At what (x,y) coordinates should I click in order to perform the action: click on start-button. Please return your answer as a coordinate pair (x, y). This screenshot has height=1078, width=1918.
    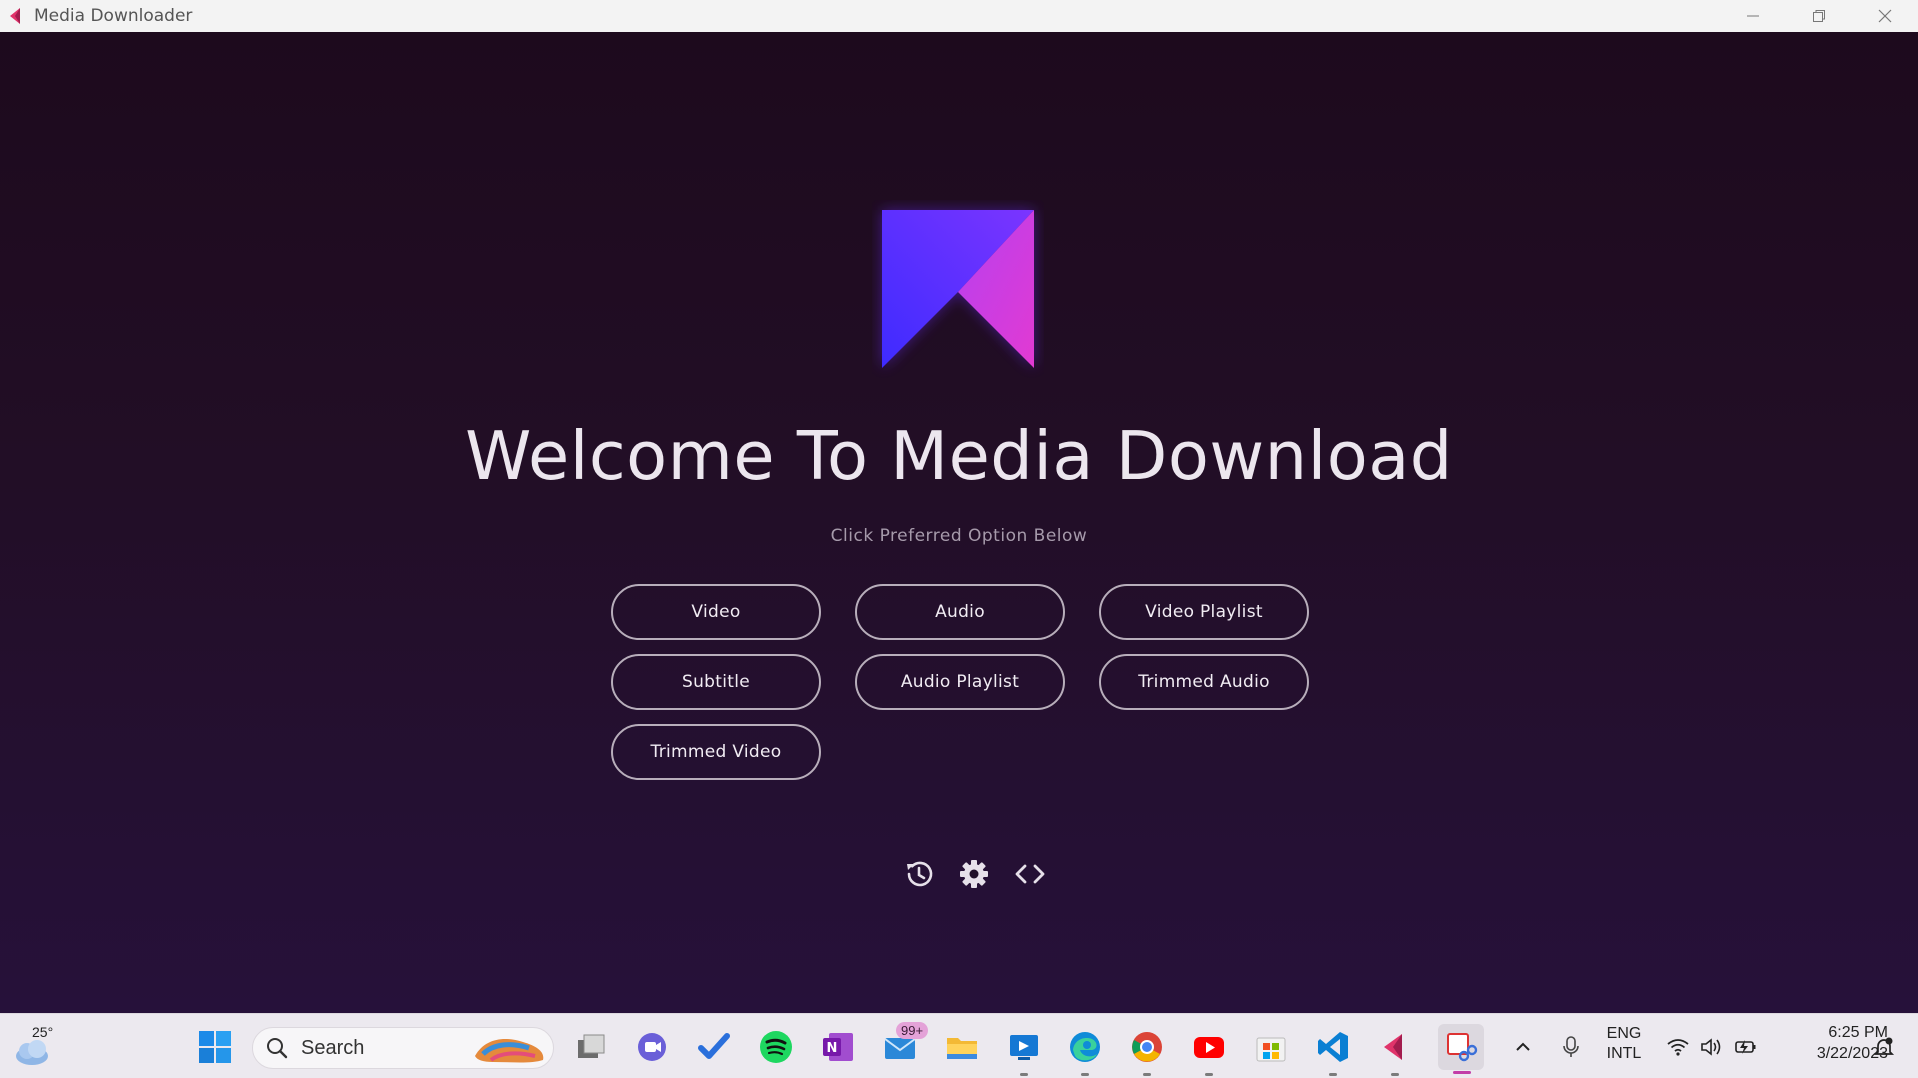
    Looking at the image, I should click on (215, 1047).